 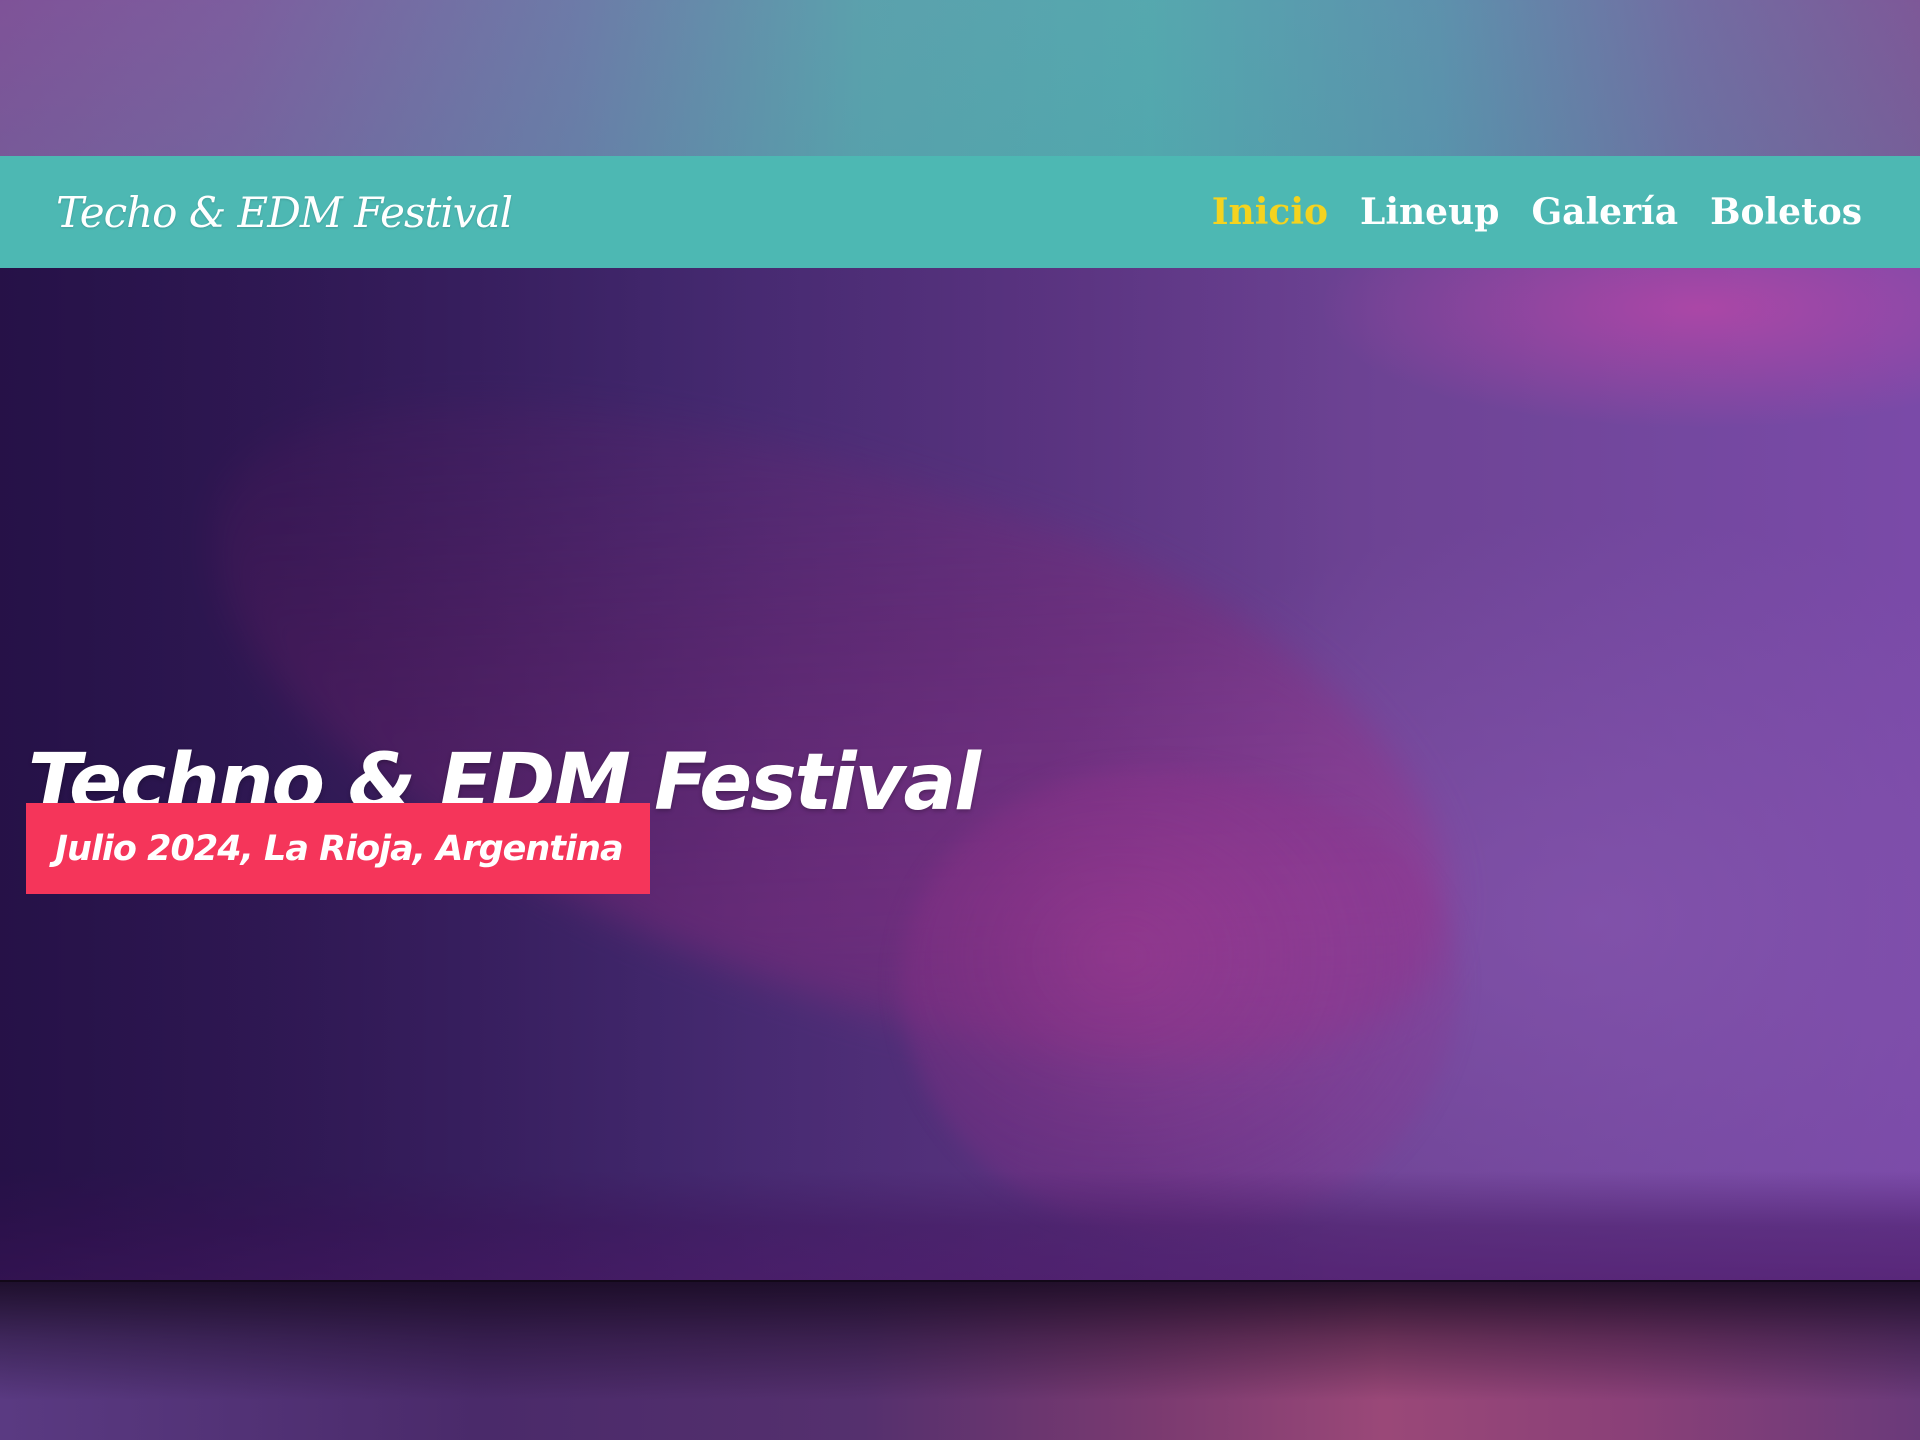 I want to click on date-location-badge: Julio 2024, La Rioja, Argentina, so click(x=338, y=848).